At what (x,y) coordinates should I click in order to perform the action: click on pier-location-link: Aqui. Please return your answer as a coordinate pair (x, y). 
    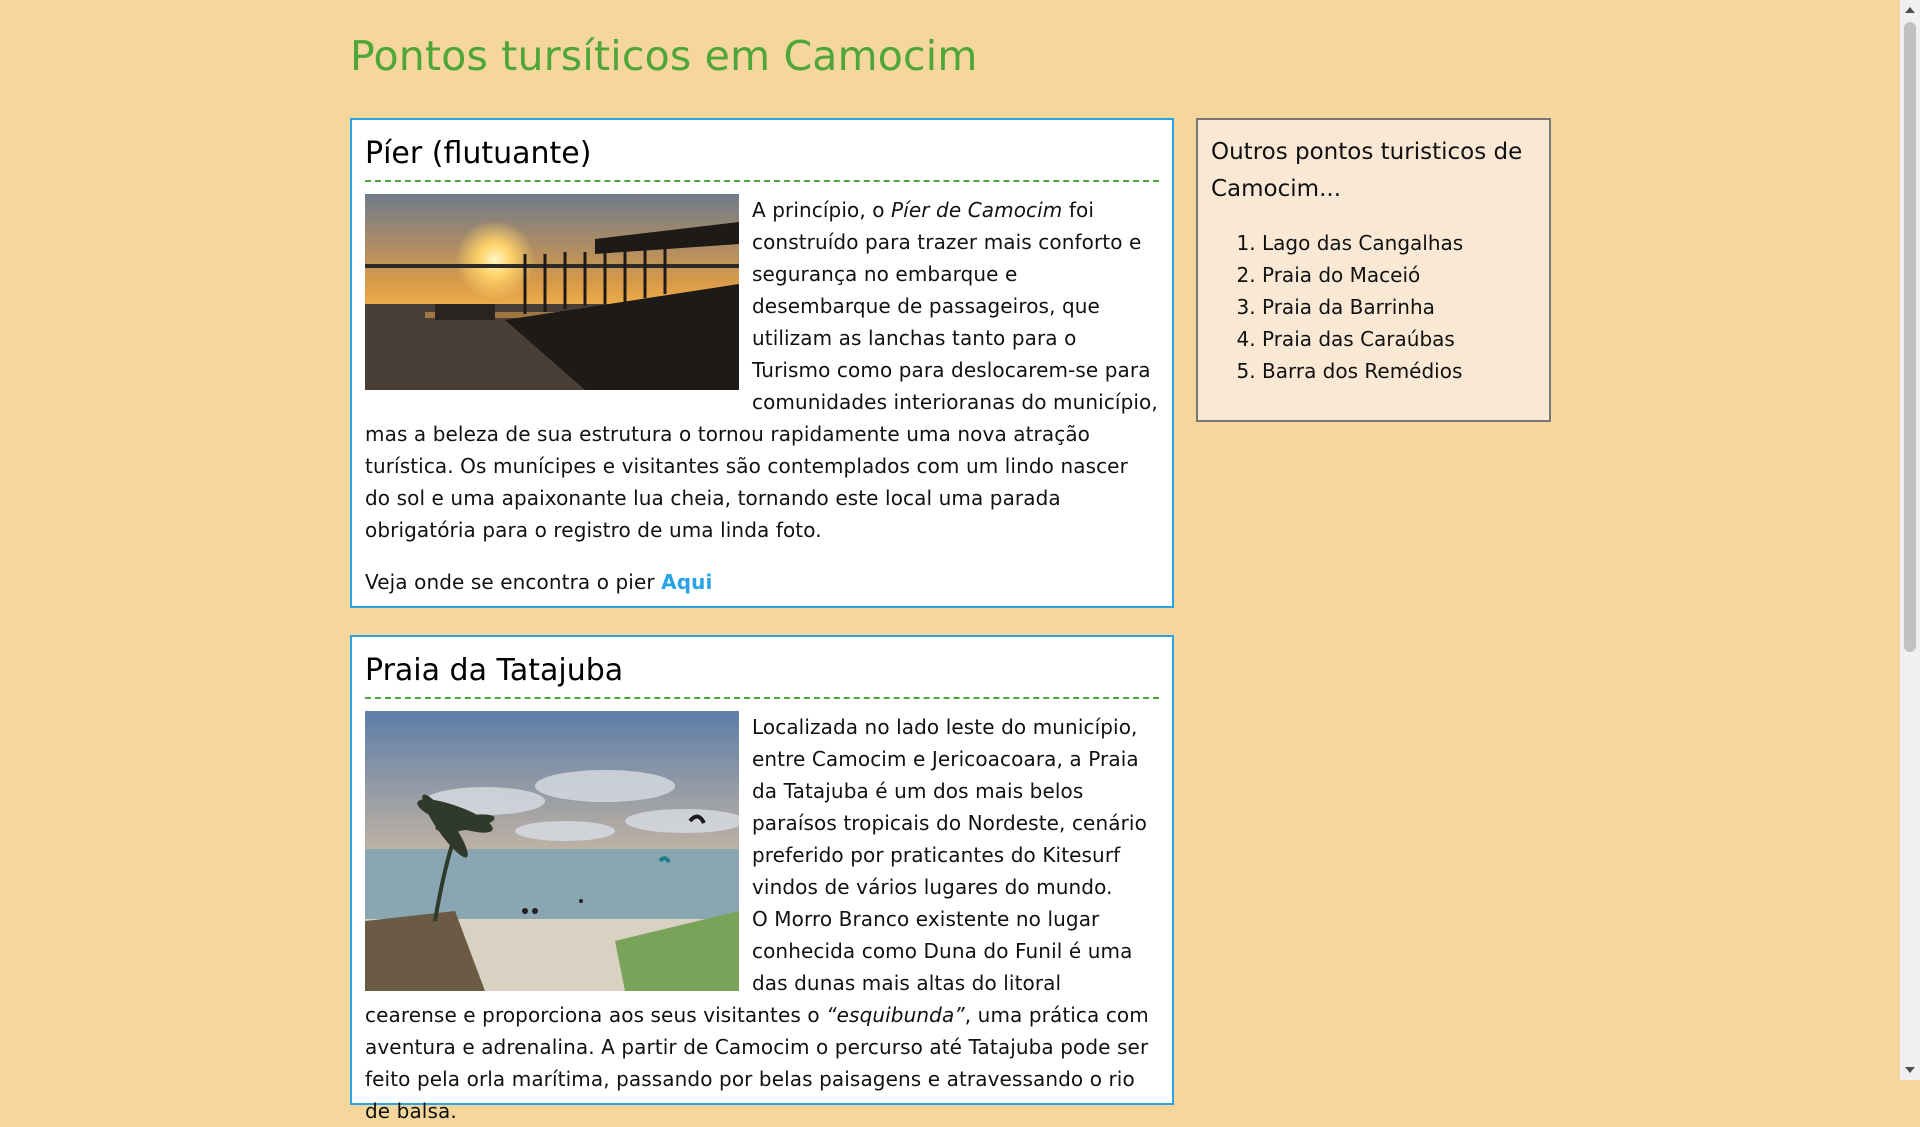
    Looking at the image, I should click on (686, 582).